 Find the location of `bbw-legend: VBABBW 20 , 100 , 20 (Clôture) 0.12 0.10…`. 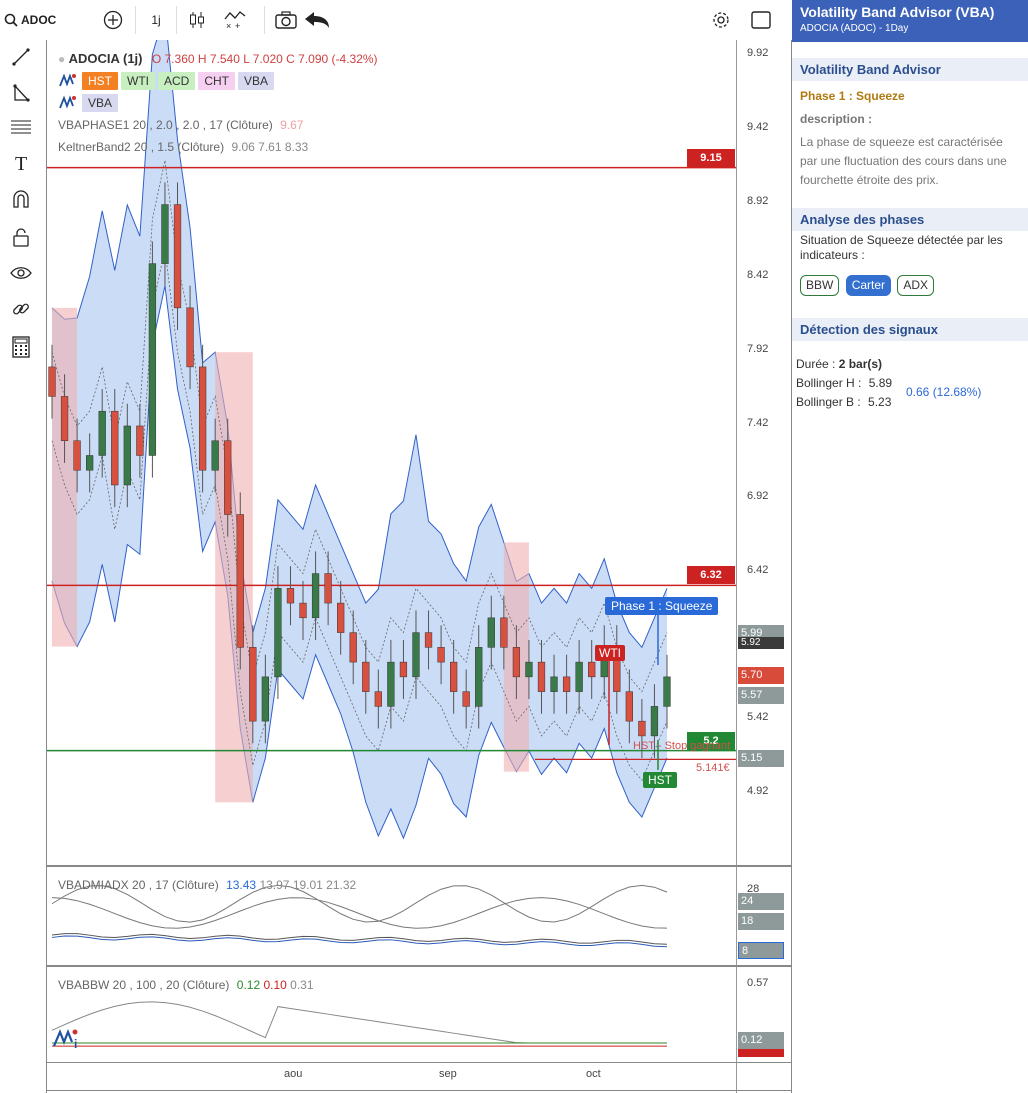

bbw-legend: VBABBW 20 , 100 , 20 (Clôture) 0.12 0.10… is located at coordinates (186, 985).